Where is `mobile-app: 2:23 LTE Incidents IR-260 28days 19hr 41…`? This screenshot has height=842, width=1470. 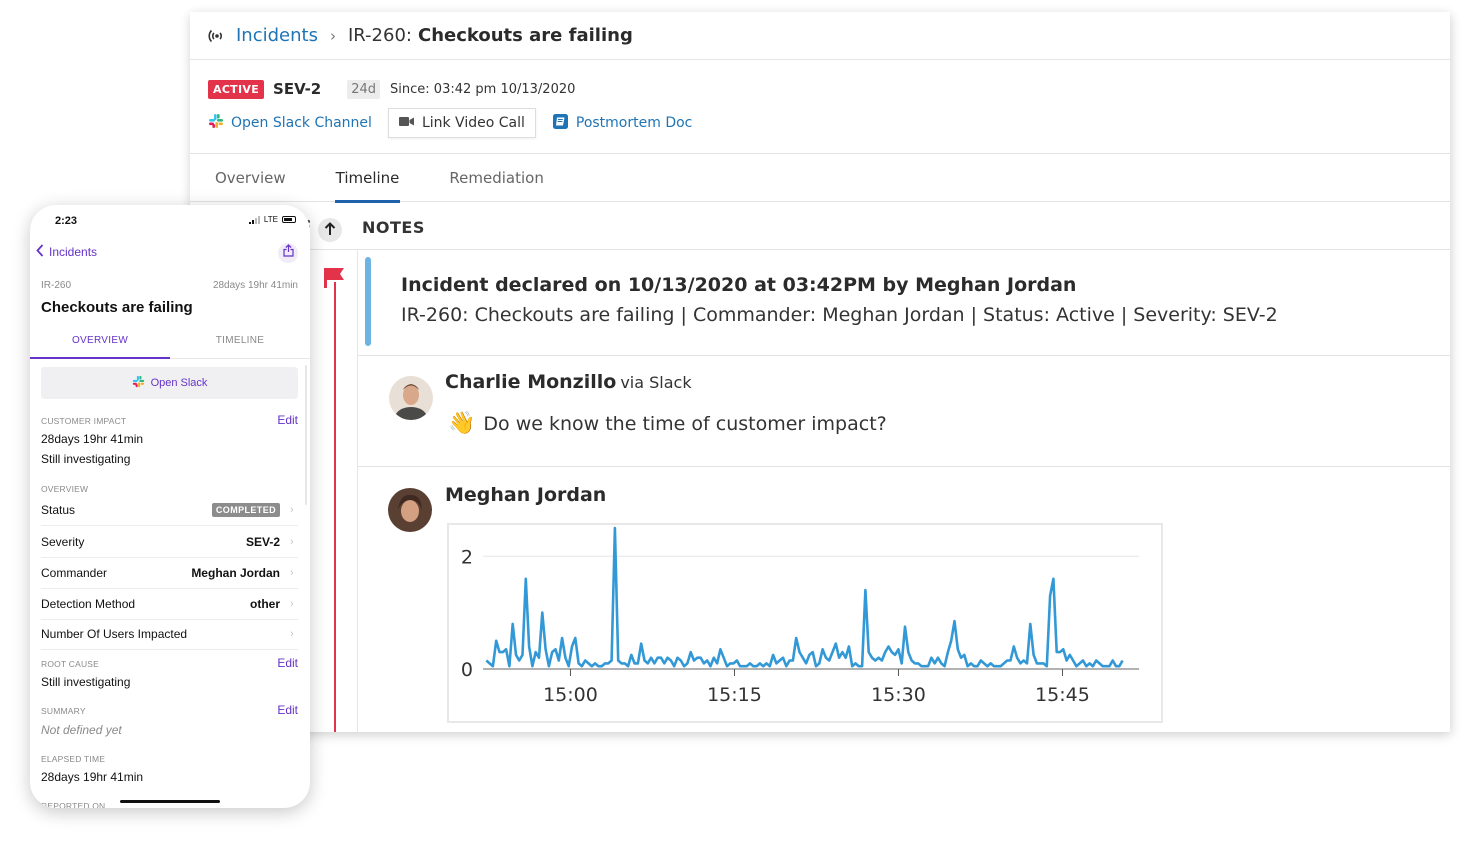
mobile-app: 2:23 LTE Incidents IR-260 28days 19hr 41… is located at coordinates (170, 506).